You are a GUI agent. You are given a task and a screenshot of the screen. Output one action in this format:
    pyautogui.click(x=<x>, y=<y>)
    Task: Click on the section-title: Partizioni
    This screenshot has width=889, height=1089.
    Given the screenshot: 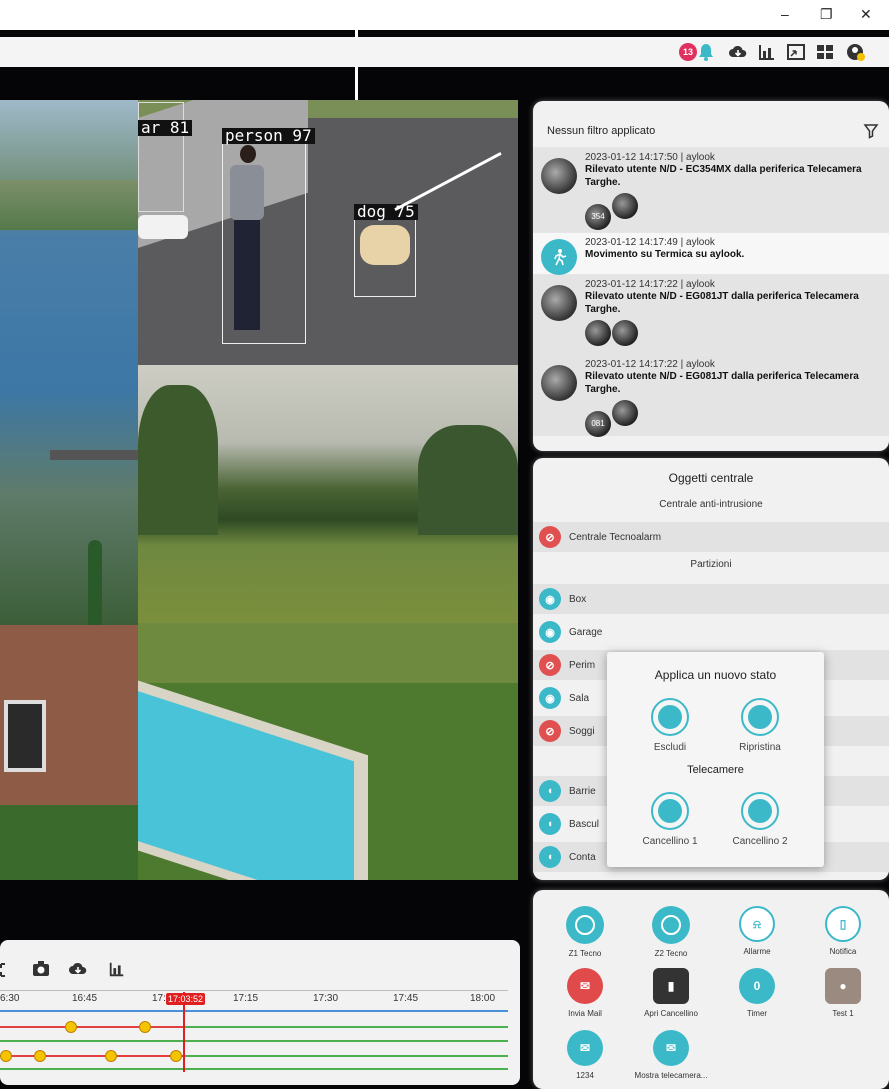 What is the action you would take?
    pyautogui.click(x=711, y=564)
    